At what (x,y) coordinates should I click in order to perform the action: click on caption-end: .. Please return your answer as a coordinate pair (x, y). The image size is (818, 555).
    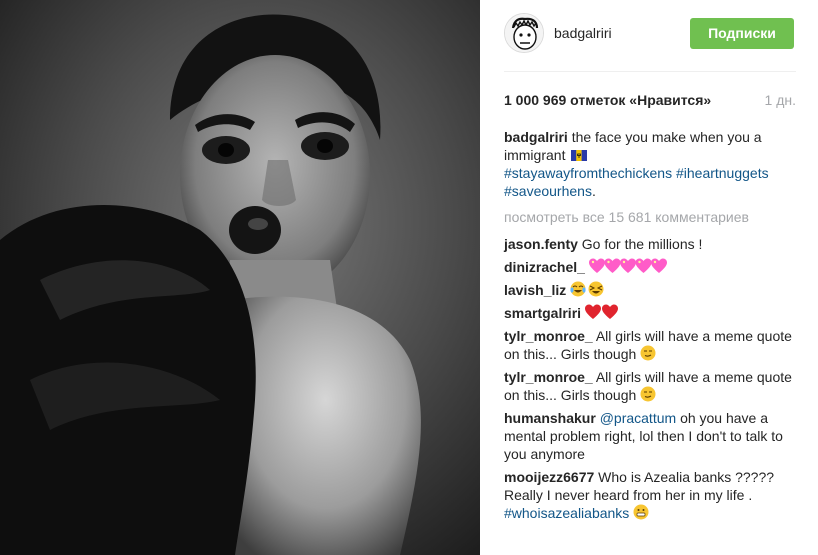
    Looking at the image, I should click on (593, 191).